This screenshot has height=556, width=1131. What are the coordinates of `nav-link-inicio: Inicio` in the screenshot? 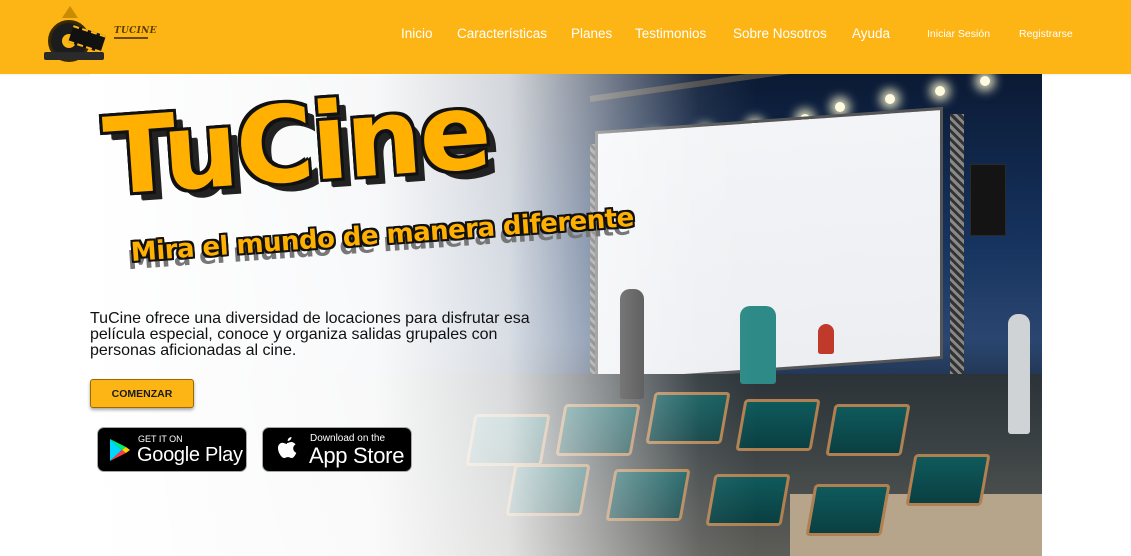 It's located at (417, 33).